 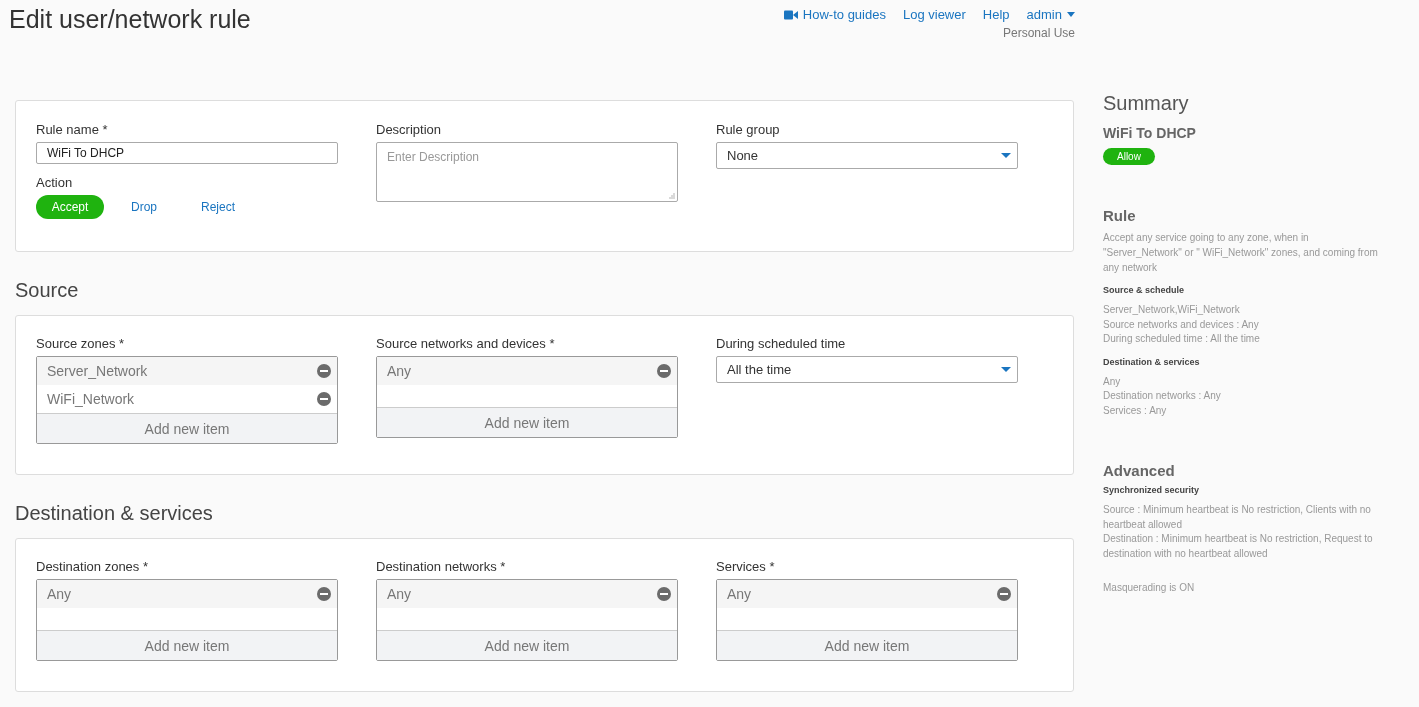 I want to click on field-label: Services *, so click(x=746, y=566).